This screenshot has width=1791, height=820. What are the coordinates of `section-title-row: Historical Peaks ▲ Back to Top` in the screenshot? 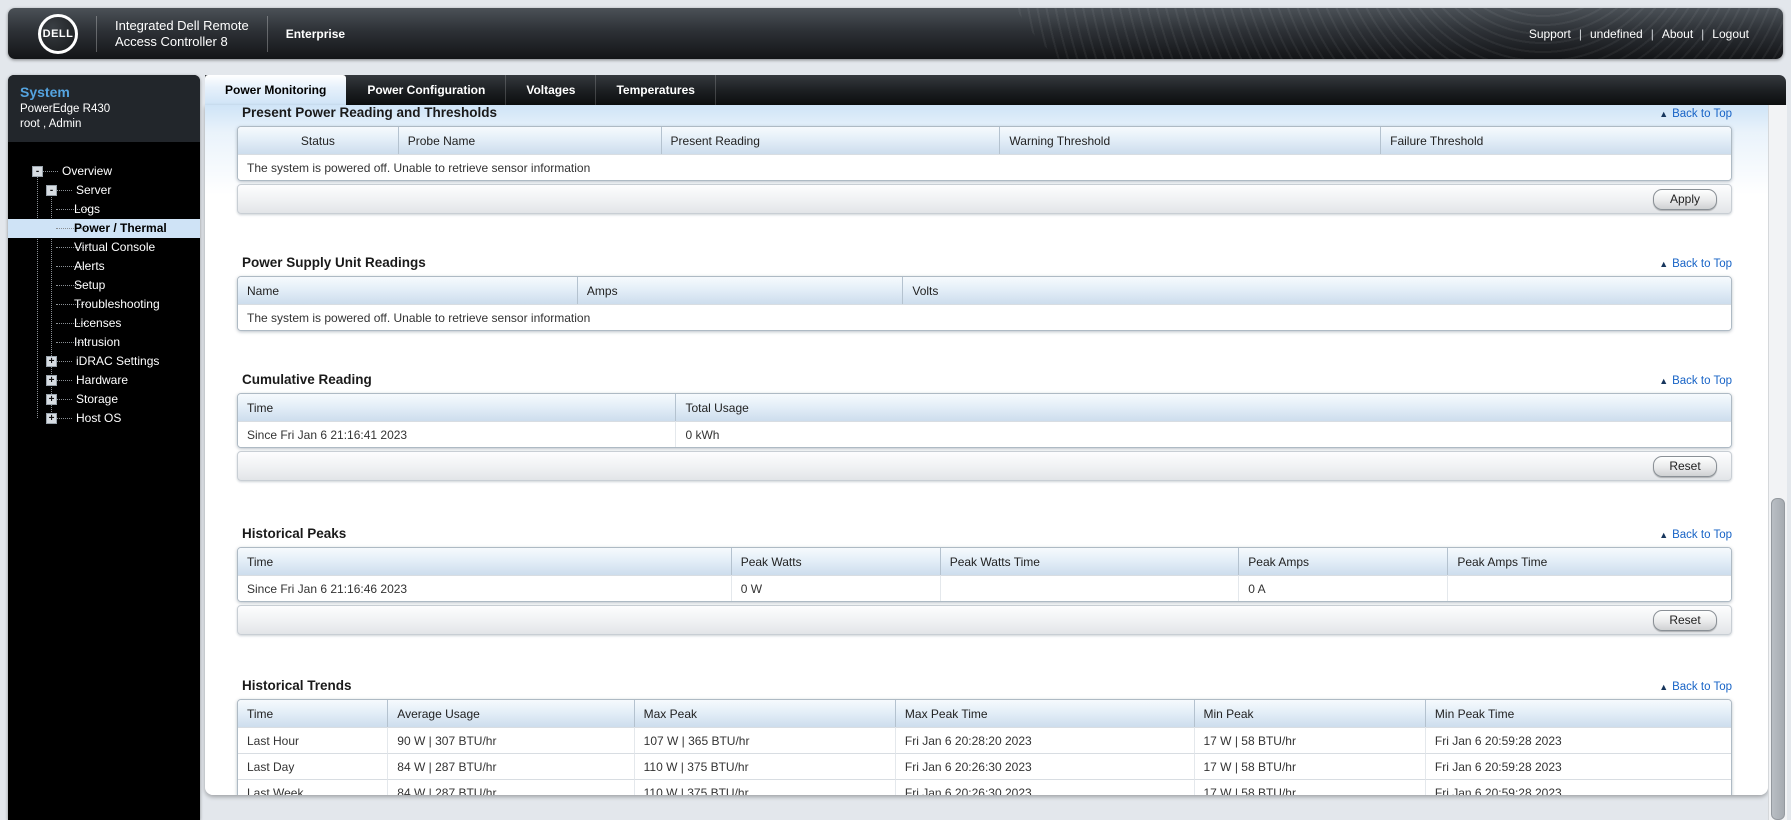 It's located at (984, 531).